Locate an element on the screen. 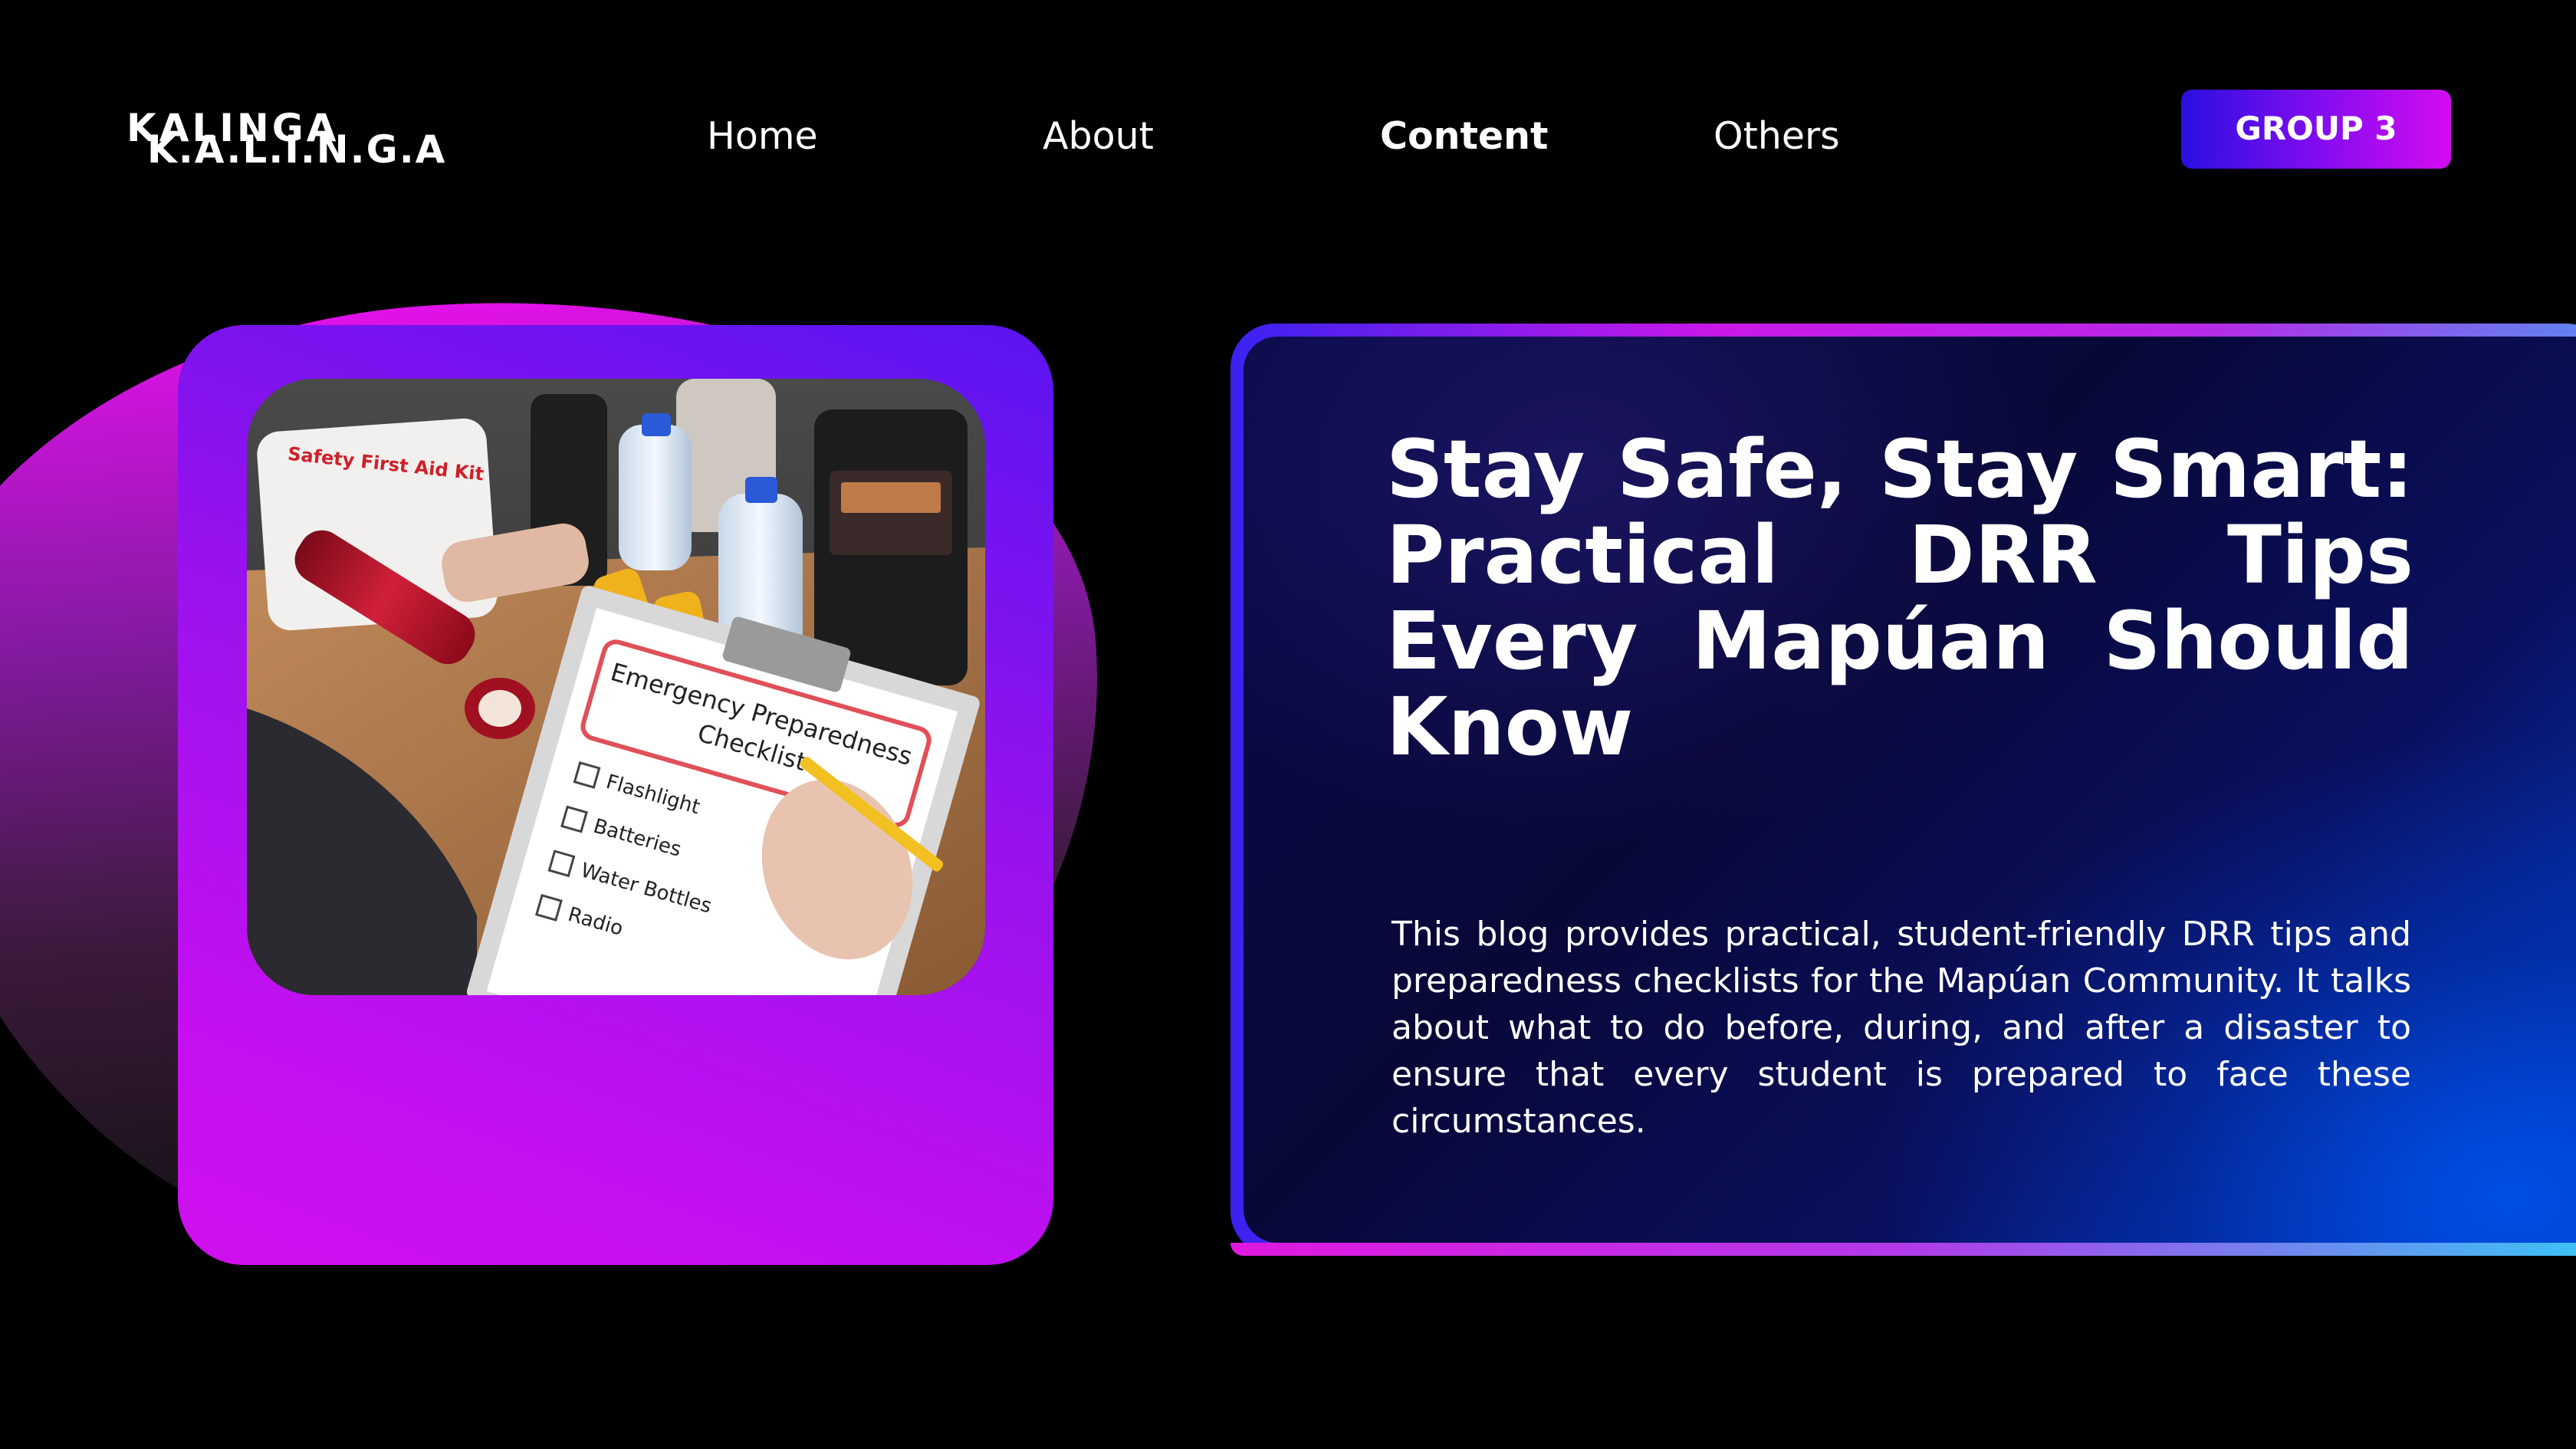 This screenshot has height=1449, width=2576. nav-about: About is located at coordinates (1098, 136).